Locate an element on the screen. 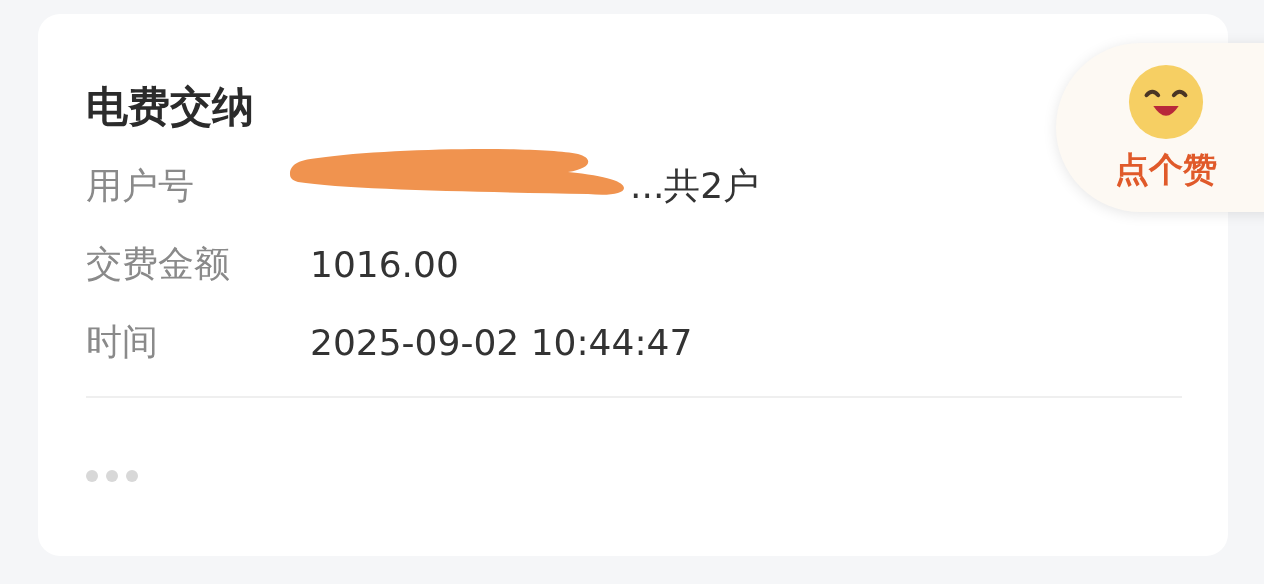  field-value: 2025-09-02 10:44:47 is located at coordinates (501, 342).